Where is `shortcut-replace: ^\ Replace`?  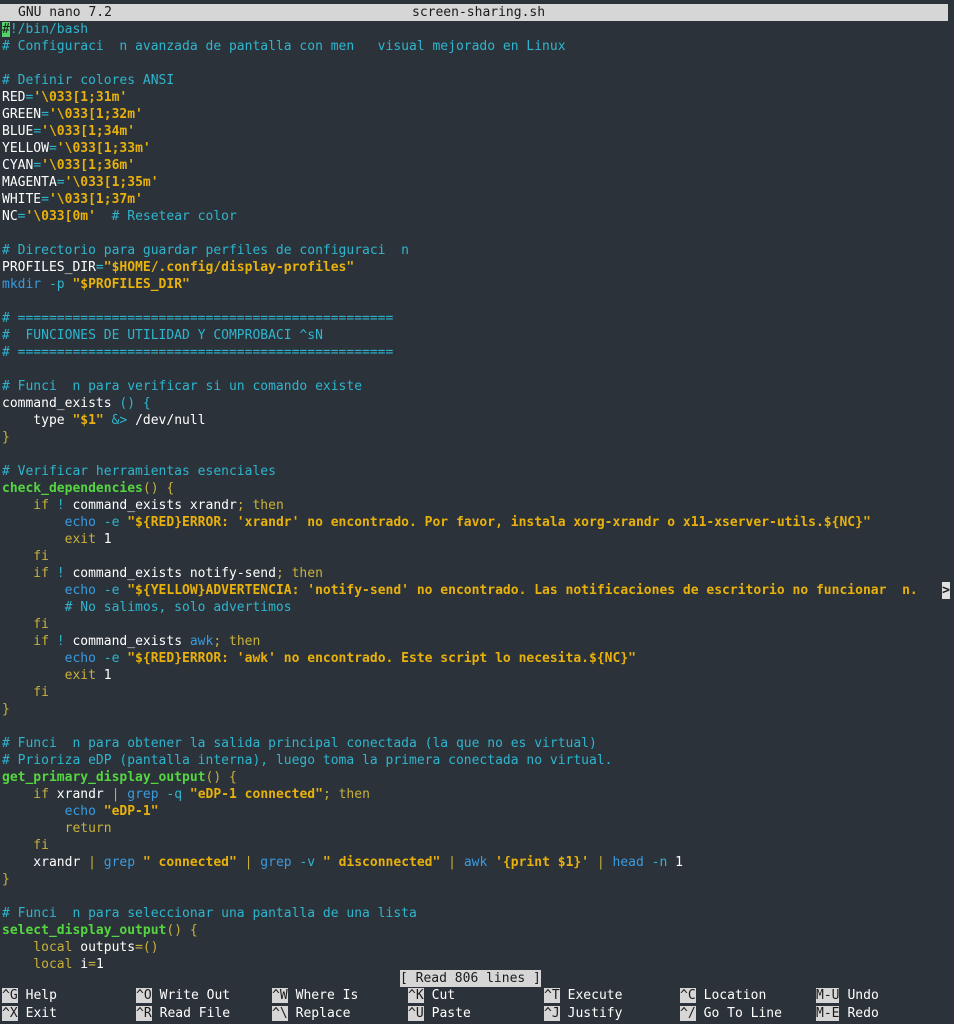
shortcut-replace: ^\ Replace is located at coordinates (311, 1013).